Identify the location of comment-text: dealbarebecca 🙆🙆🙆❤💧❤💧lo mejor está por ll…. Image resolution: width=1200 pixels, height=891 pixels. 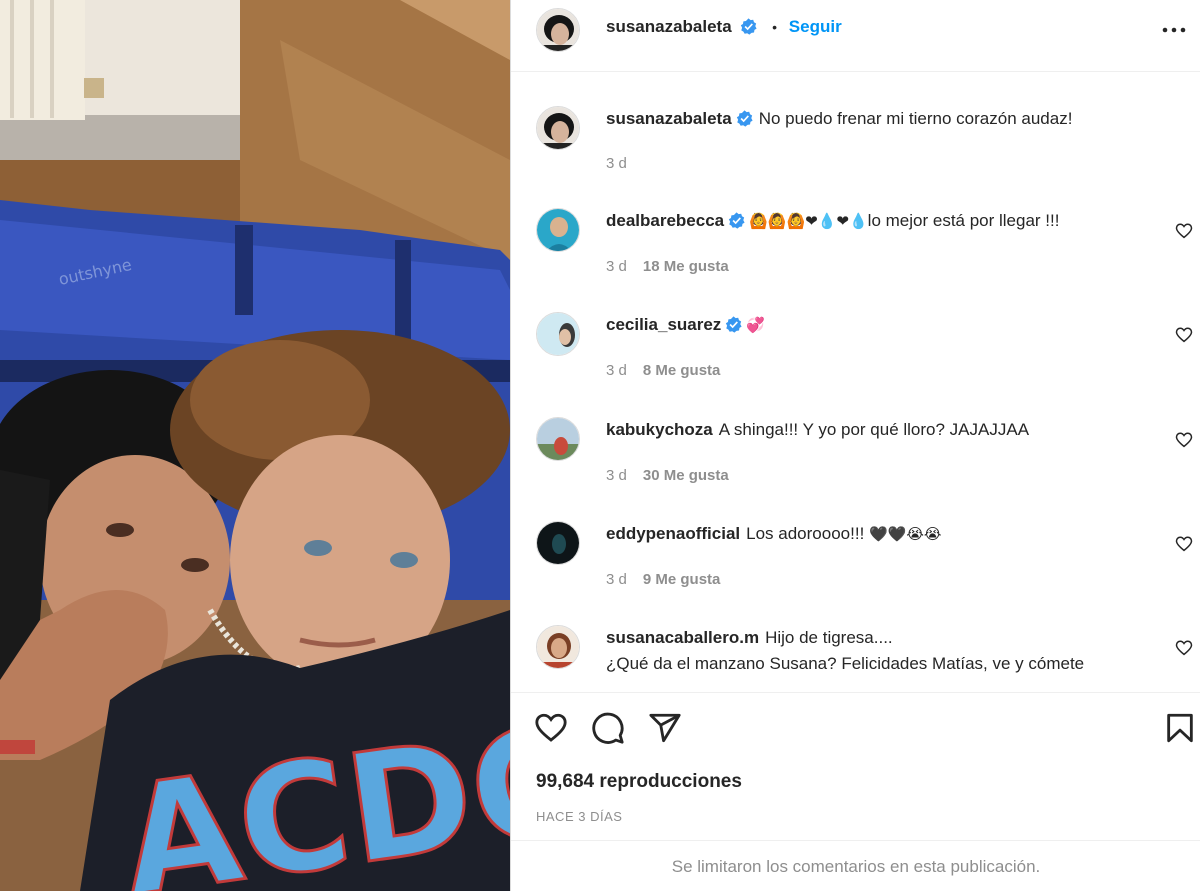
(883, 221).